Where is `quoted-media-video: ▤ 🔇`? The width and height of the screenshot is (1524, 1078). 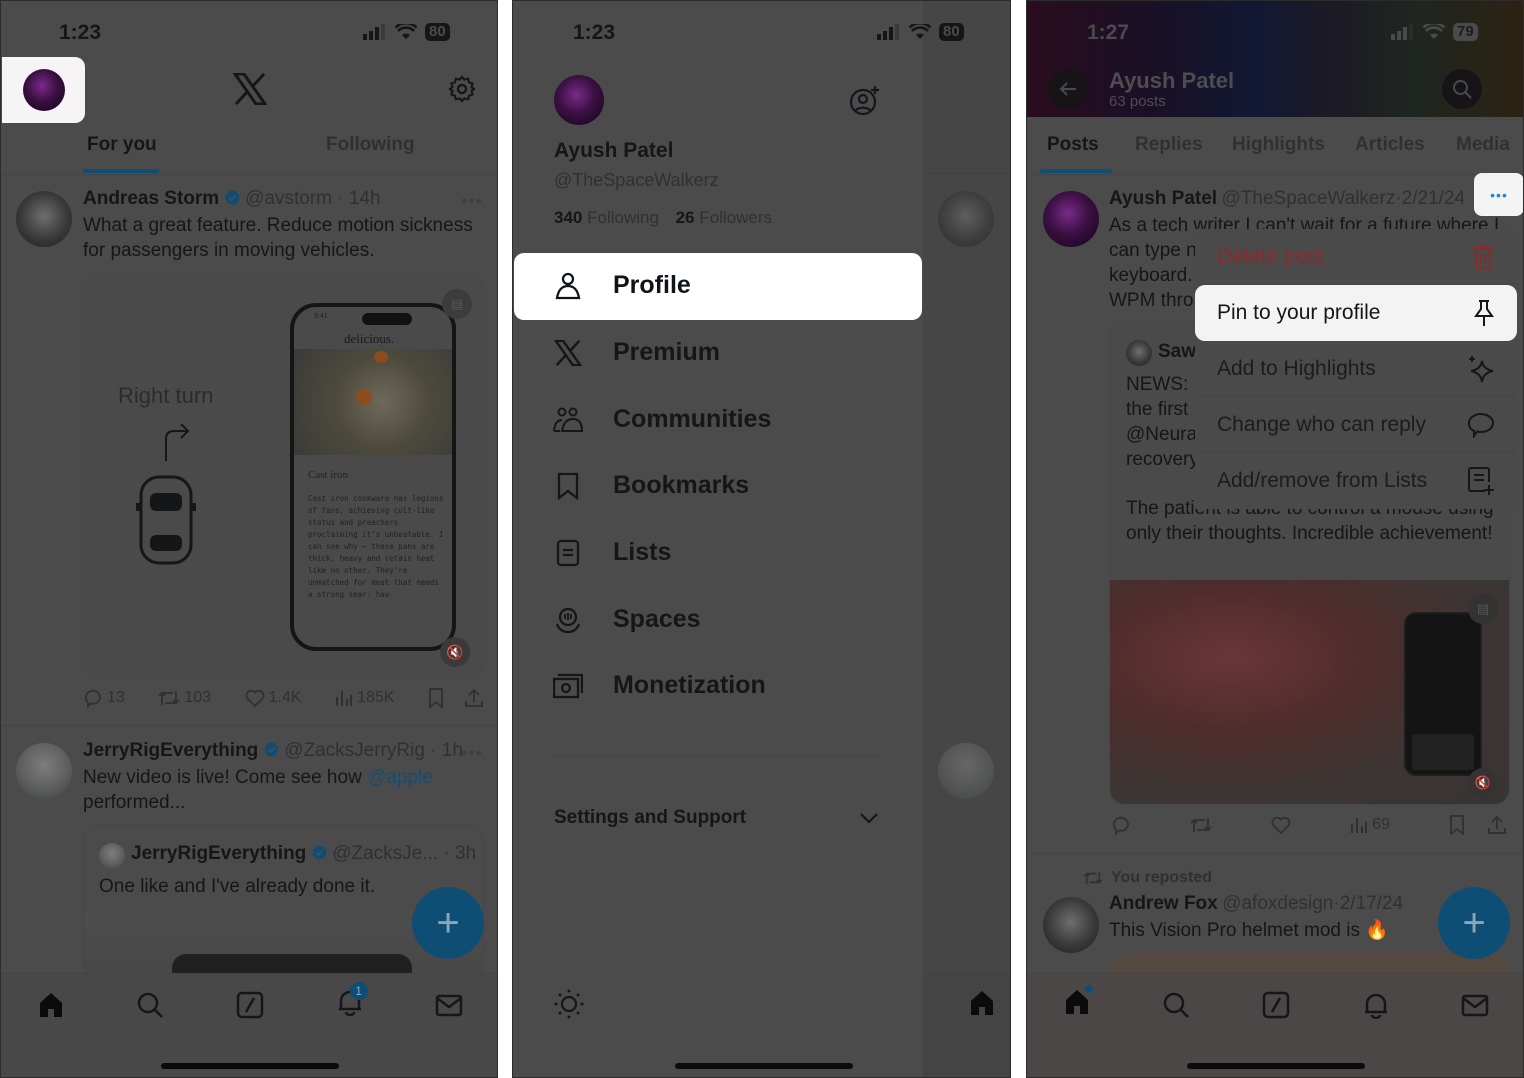 quoted-media-video: ▤ 🔇 is located at coordinates (1309, 692).